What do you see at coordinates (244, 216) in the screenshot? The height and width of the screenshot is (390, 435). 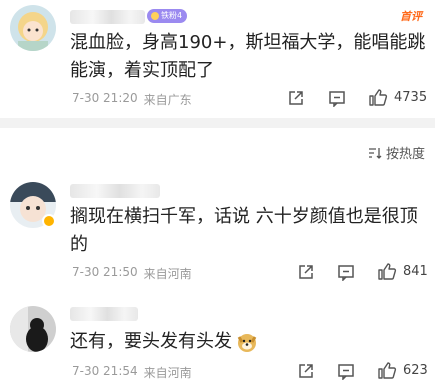 I see `comment-text-line: 搁现在横扫千军，话说 六十岁颜值也是很顶` at bounding box center [244, 216].